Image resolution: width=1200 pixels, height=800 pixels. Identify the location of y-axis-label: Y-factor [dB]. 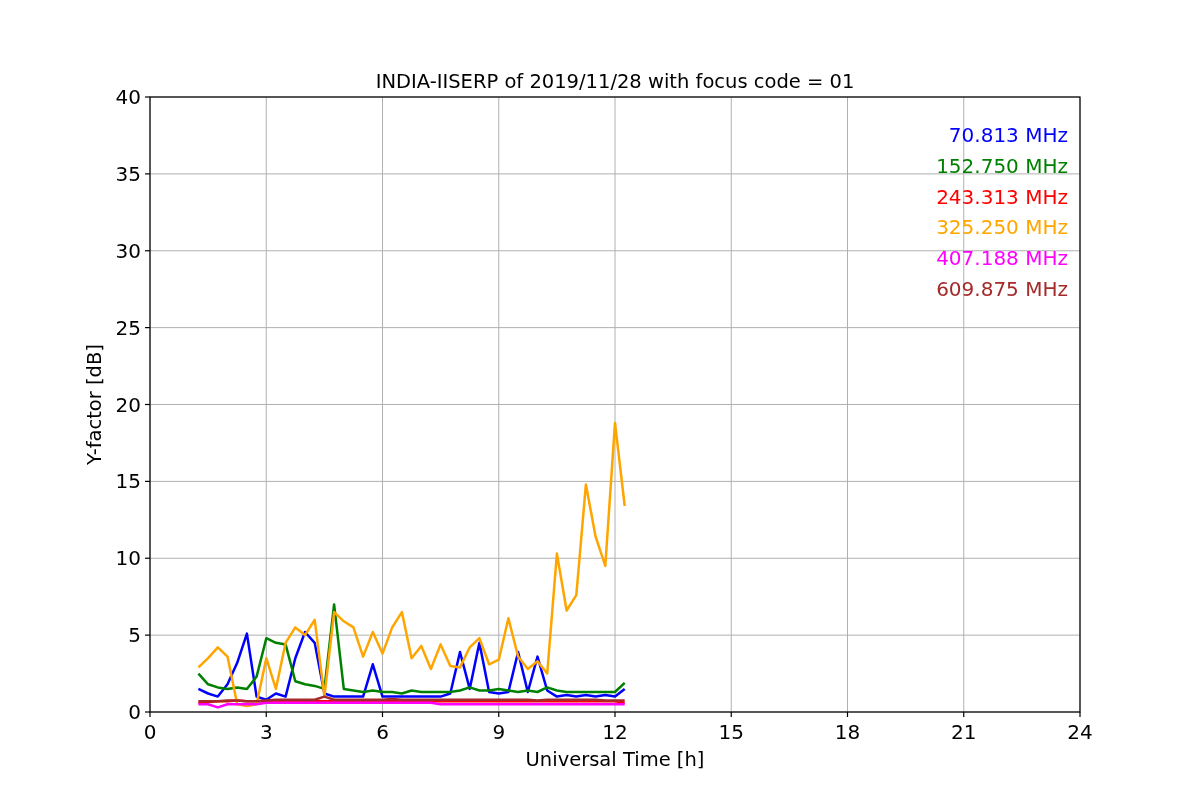
(94, 404).